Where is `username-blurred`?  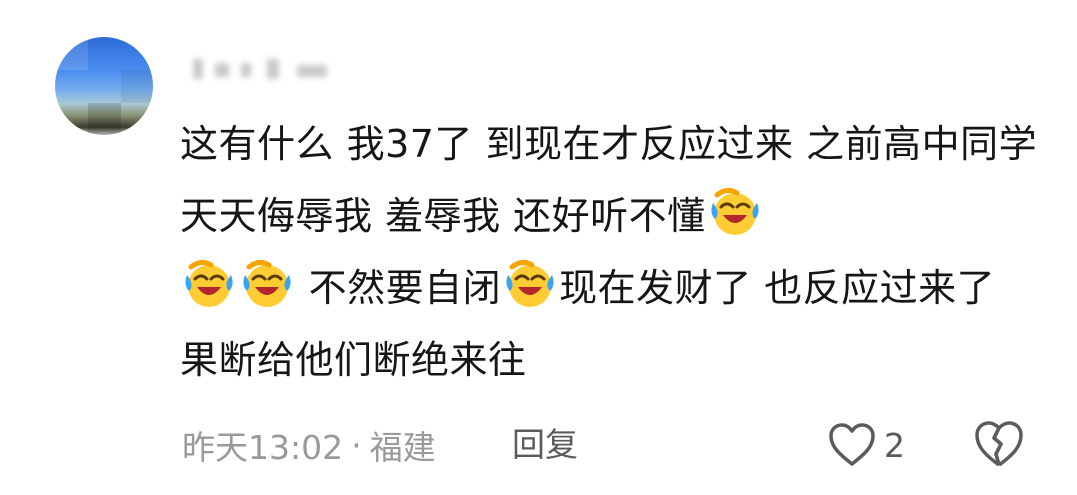 username-blurred is located at coordinates (265, 69).